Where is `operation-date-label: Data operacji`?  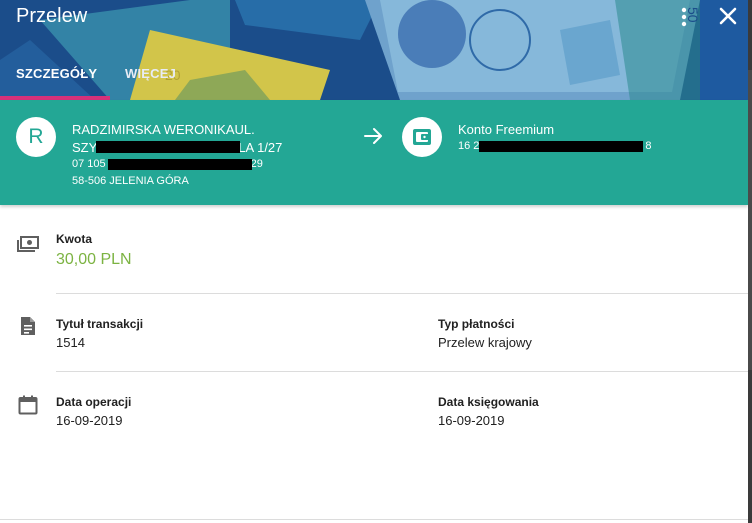
operation-date-label: Data operacji is located at coordinates (94, 402).